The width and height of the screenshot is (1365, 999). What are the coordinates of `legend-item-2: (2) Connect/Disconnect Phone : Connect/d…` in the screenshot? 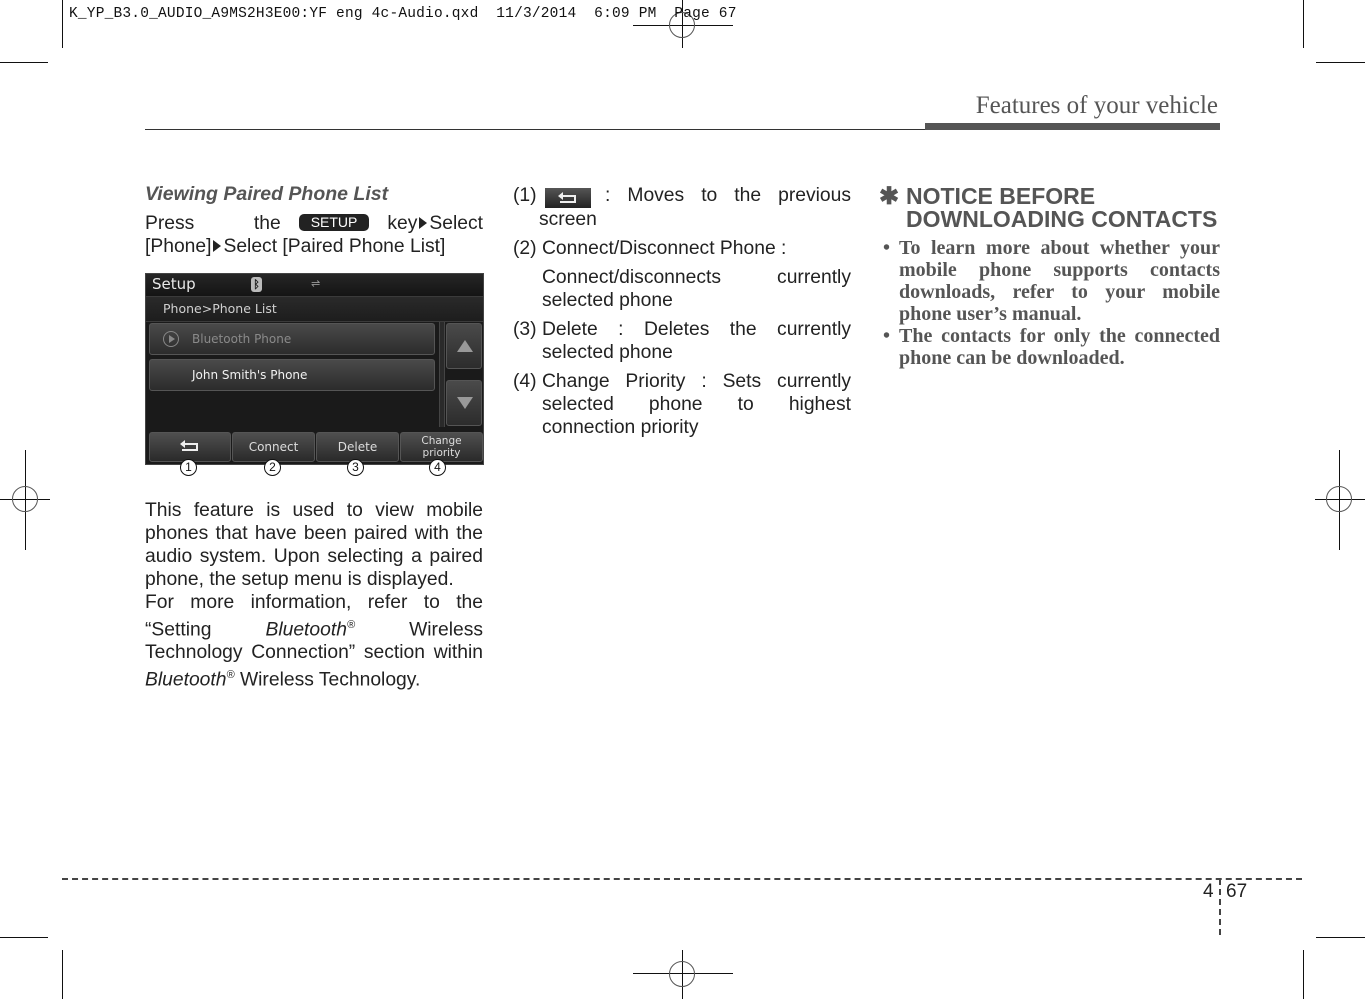 It's located at (682, 274).